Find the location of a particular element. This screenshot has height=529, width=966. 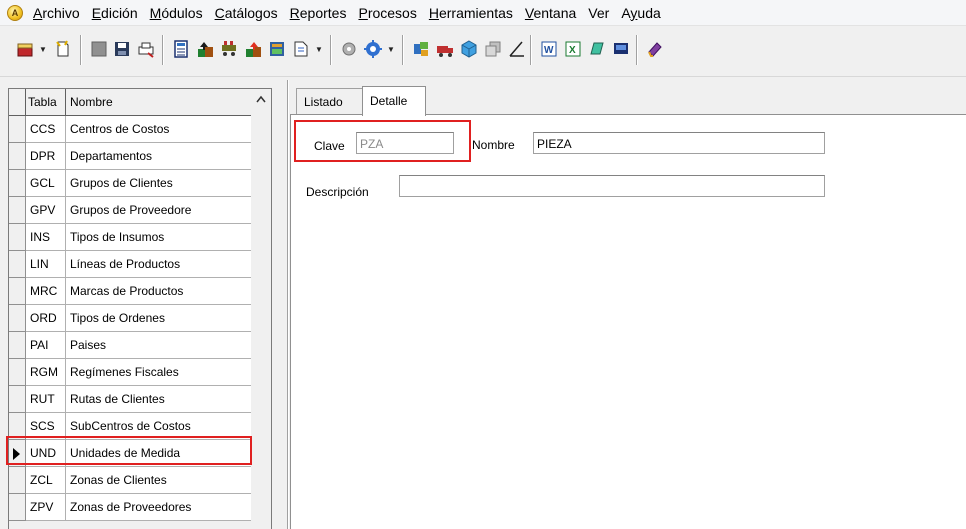

cell-name: Centros de Costos is located at coordinates (159, 129).